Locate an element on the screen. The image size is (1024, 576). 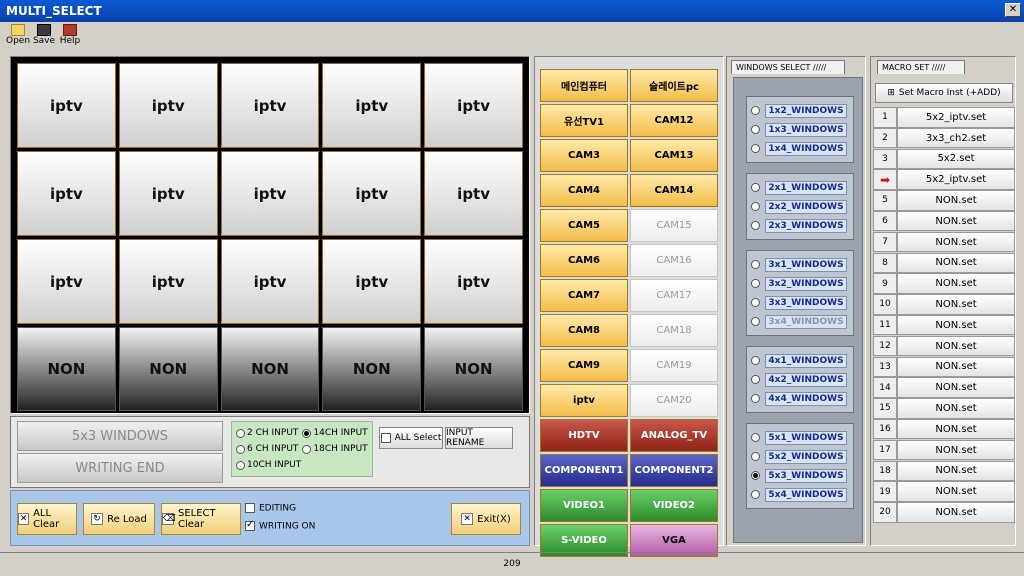
input-source-button: CAM17 is located at coordinates (674, 295).